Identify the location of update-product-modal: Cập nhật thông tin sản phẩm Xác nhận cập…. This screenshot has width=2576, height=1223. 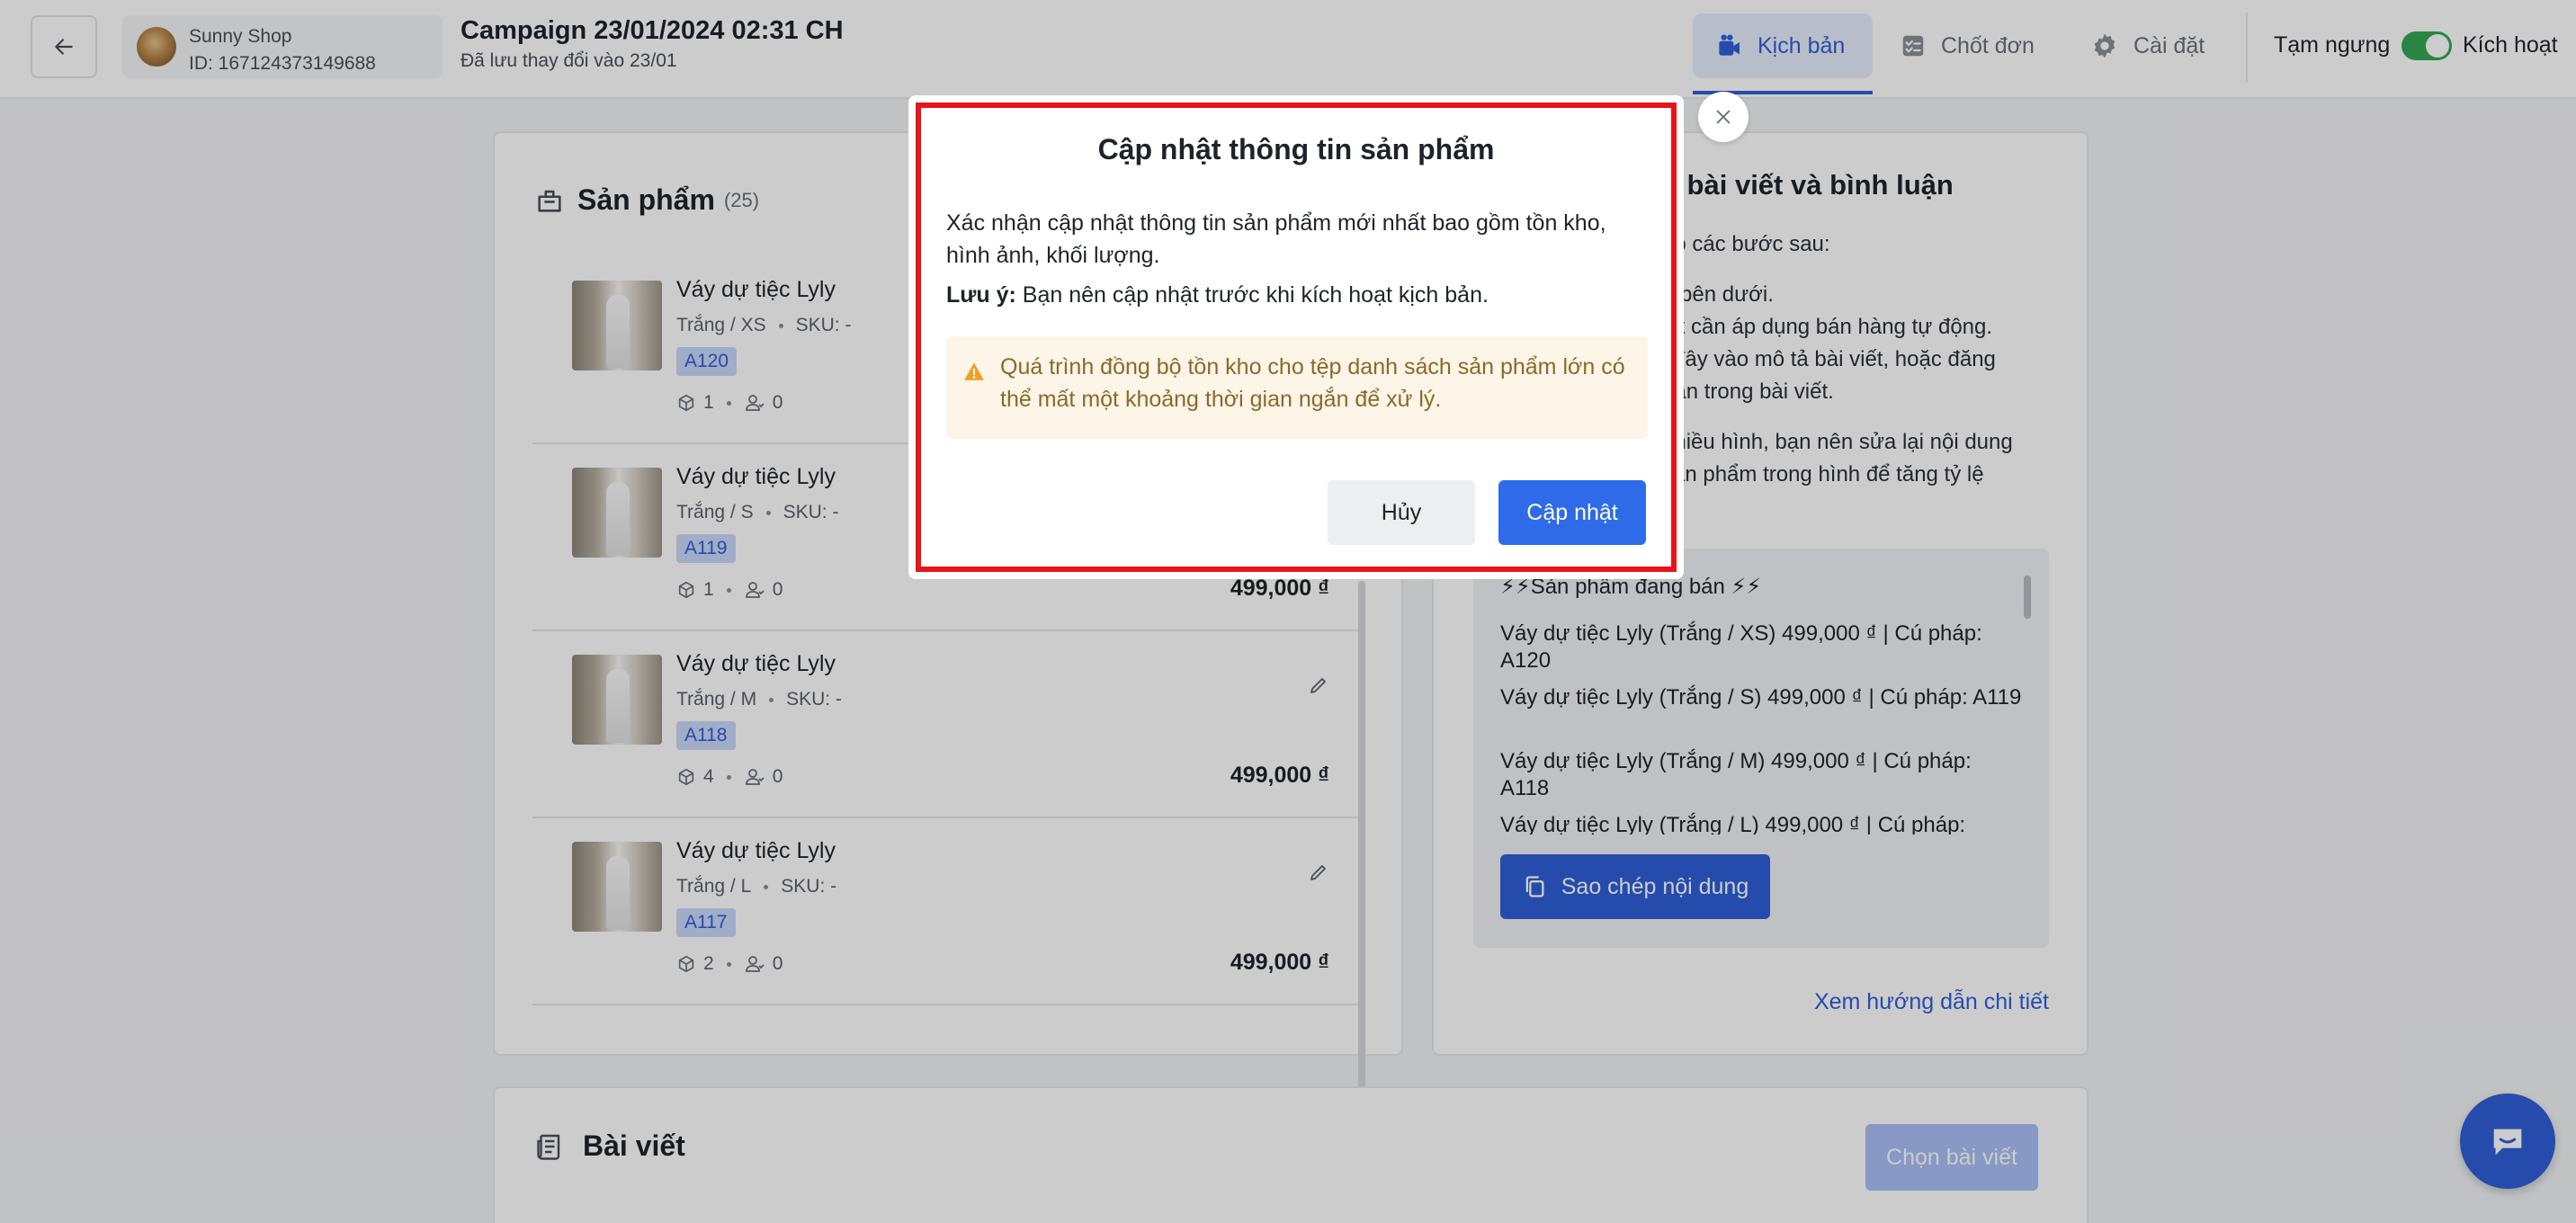
(1296, 337).